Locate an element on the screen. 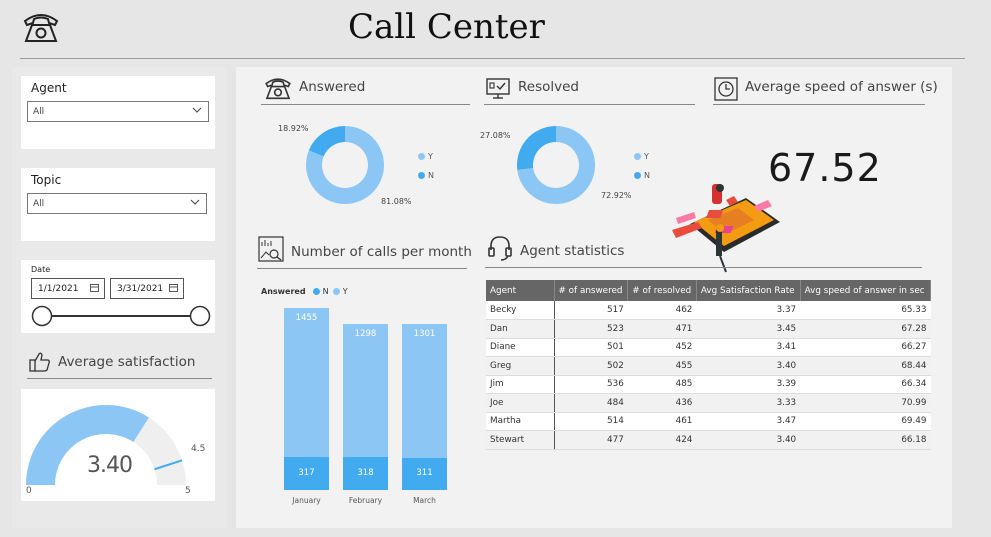 The height and width of the screenshot is (537, 991). answered-label-y: 81.08% is located at coordinates (396, 201).